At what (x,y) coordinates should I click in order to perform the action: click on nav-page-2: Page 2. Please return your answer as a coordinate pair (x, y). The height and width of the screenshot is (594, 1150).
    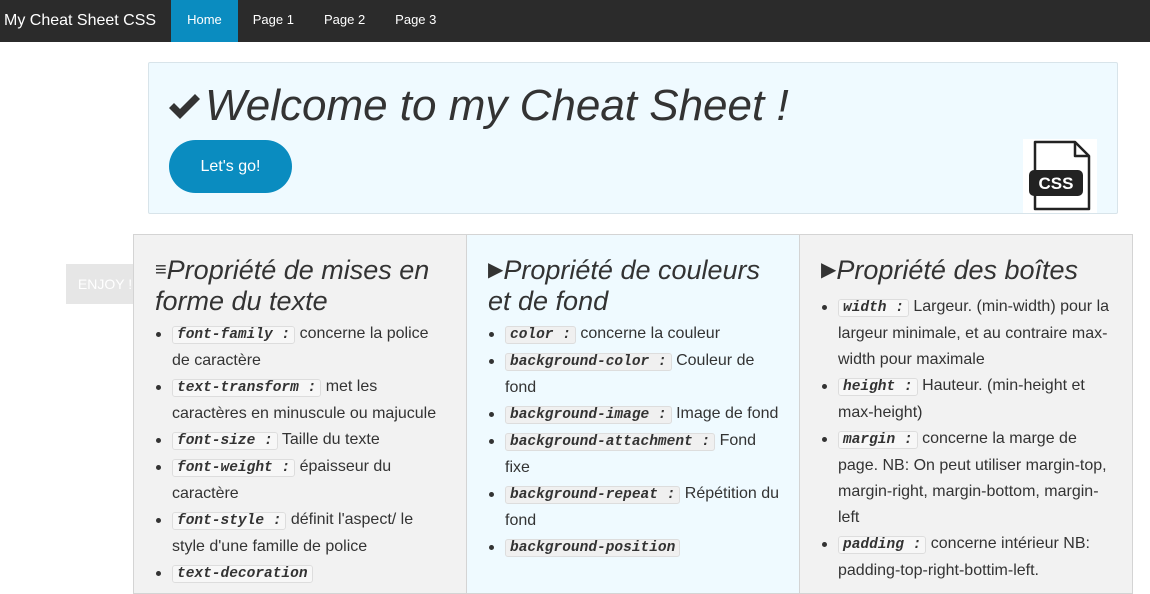
    Looking at the image, I should click on (344, 21).